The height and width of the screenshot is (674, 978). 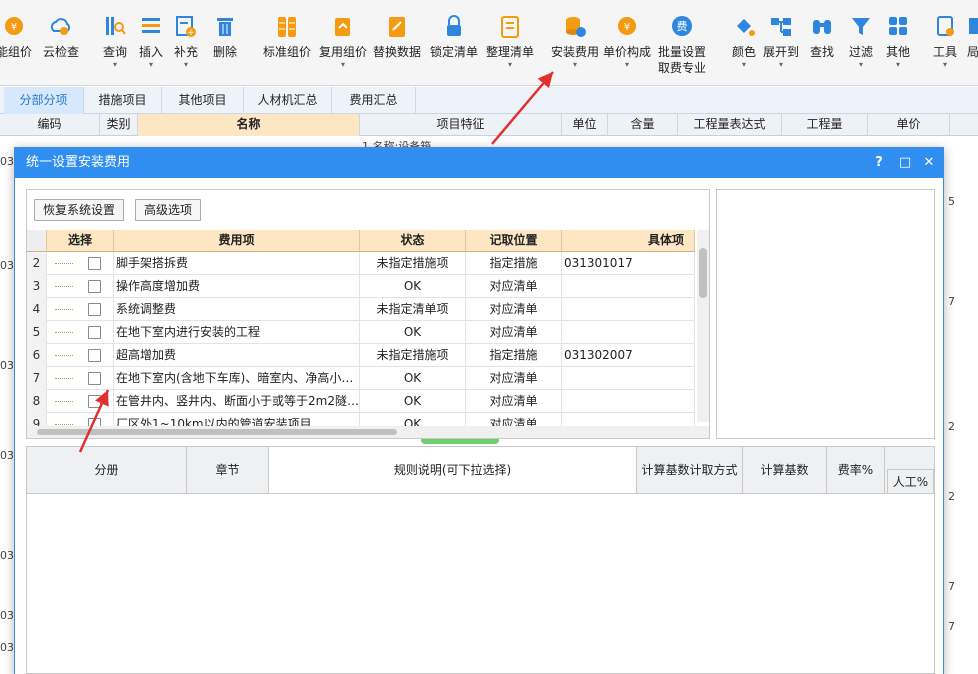 What do you see at coordinates (37, 419) in the screenshot?
I see `row-number: 9` at bounding box center [37, 419].